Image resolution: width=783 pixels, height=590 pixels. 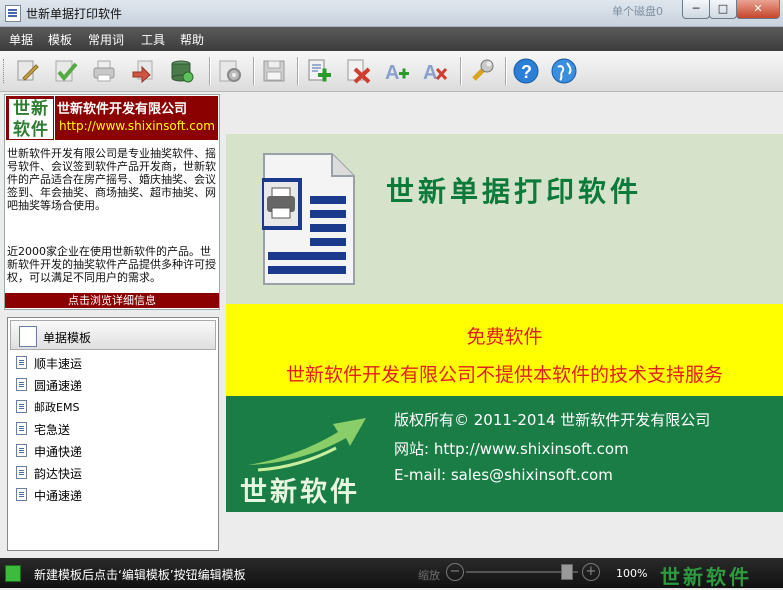 What do you see at coordinates (5, 71) in the screenshot?
I see `toolbar-grip` at bounding box center [5, 71].